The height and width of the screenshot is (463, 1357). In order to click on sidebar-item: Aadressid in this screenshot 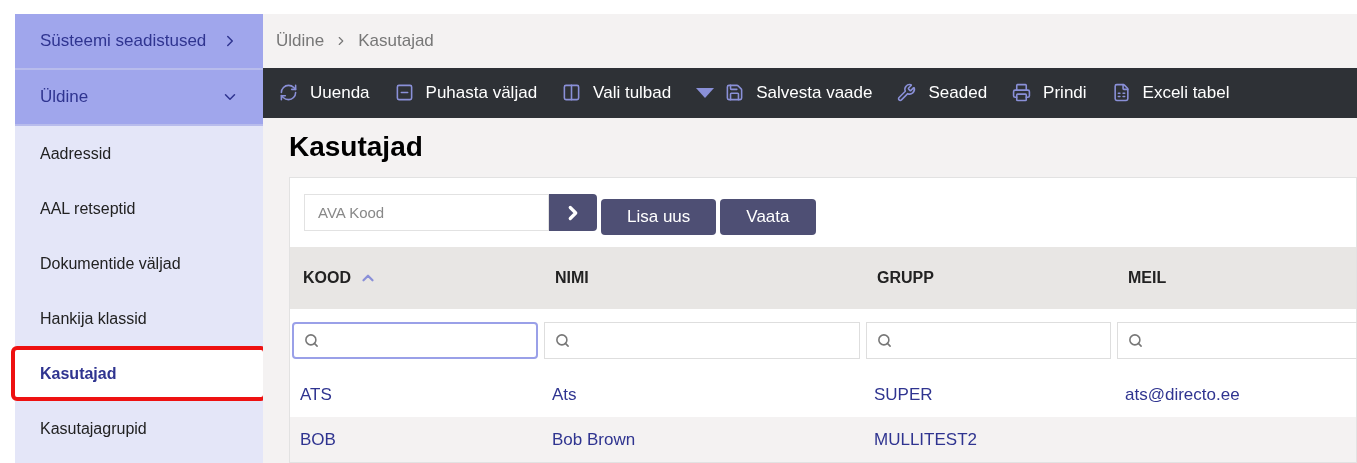, I will do `click(139, 153)`.